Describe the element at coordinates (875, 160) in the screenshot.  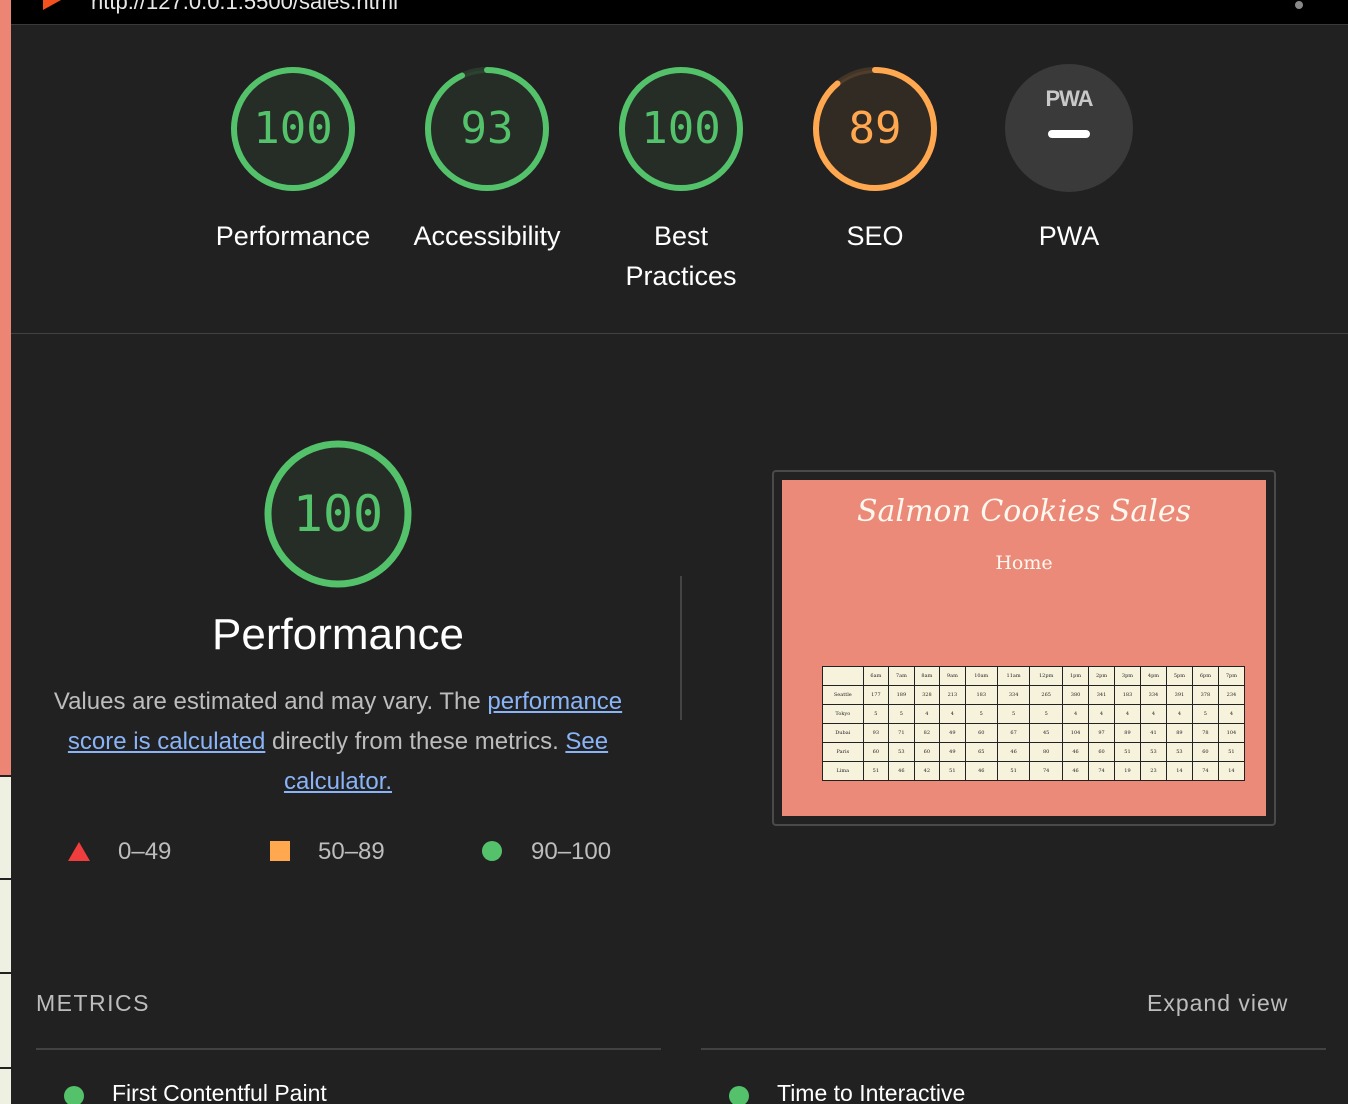
I see `gauge-seo: 89 SEO` at that location.